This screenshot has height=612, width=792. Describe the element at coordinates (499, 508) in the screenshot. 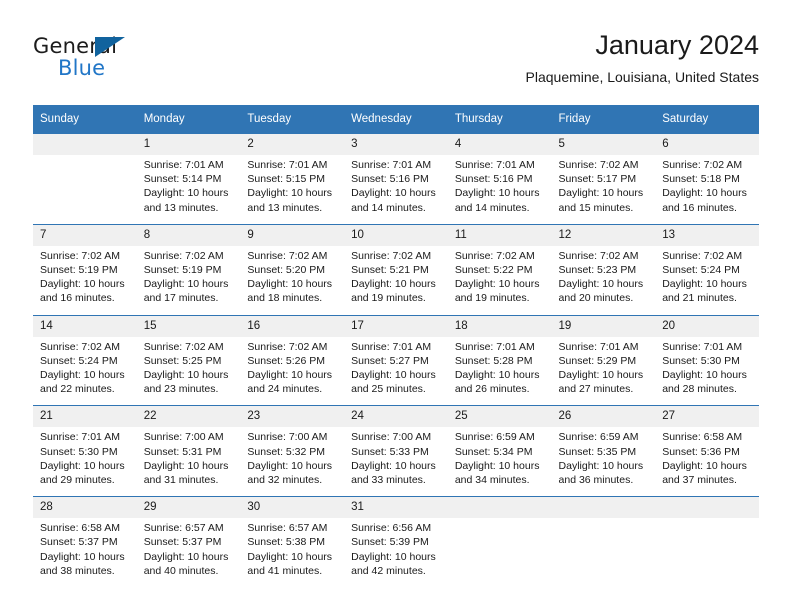

I see `day-number` at that location.